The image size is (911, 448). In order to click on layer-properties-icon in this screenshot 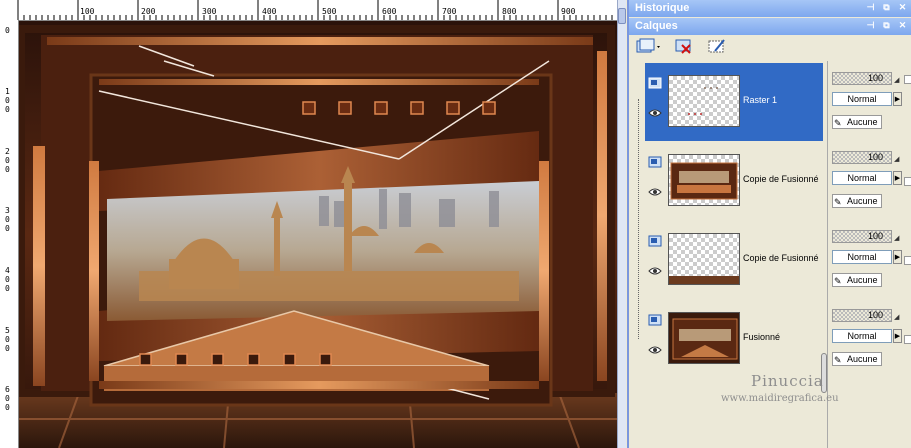, I will do `click(716, 46)`.